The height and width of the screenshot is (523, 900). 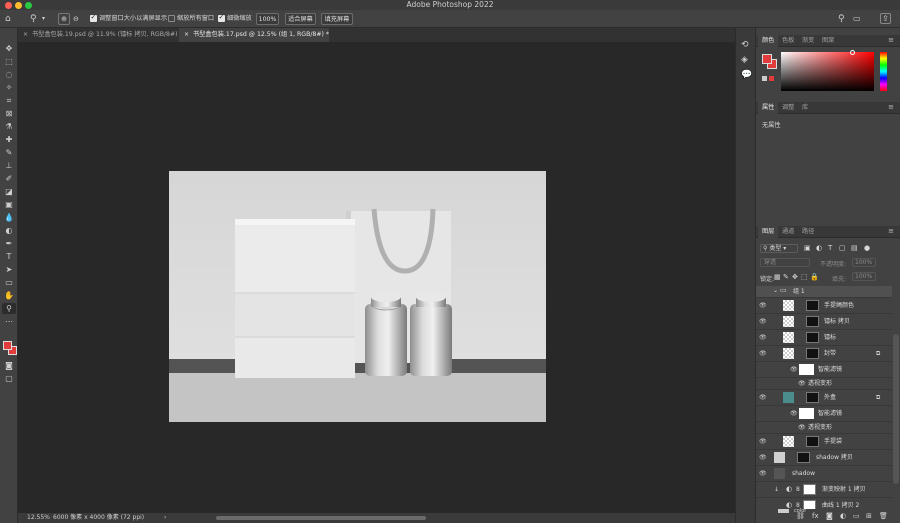 What do you see at coordinates (8, 19) in the screenshot?
I see `home-icon: ⌂` at bounding box center [8, 19].